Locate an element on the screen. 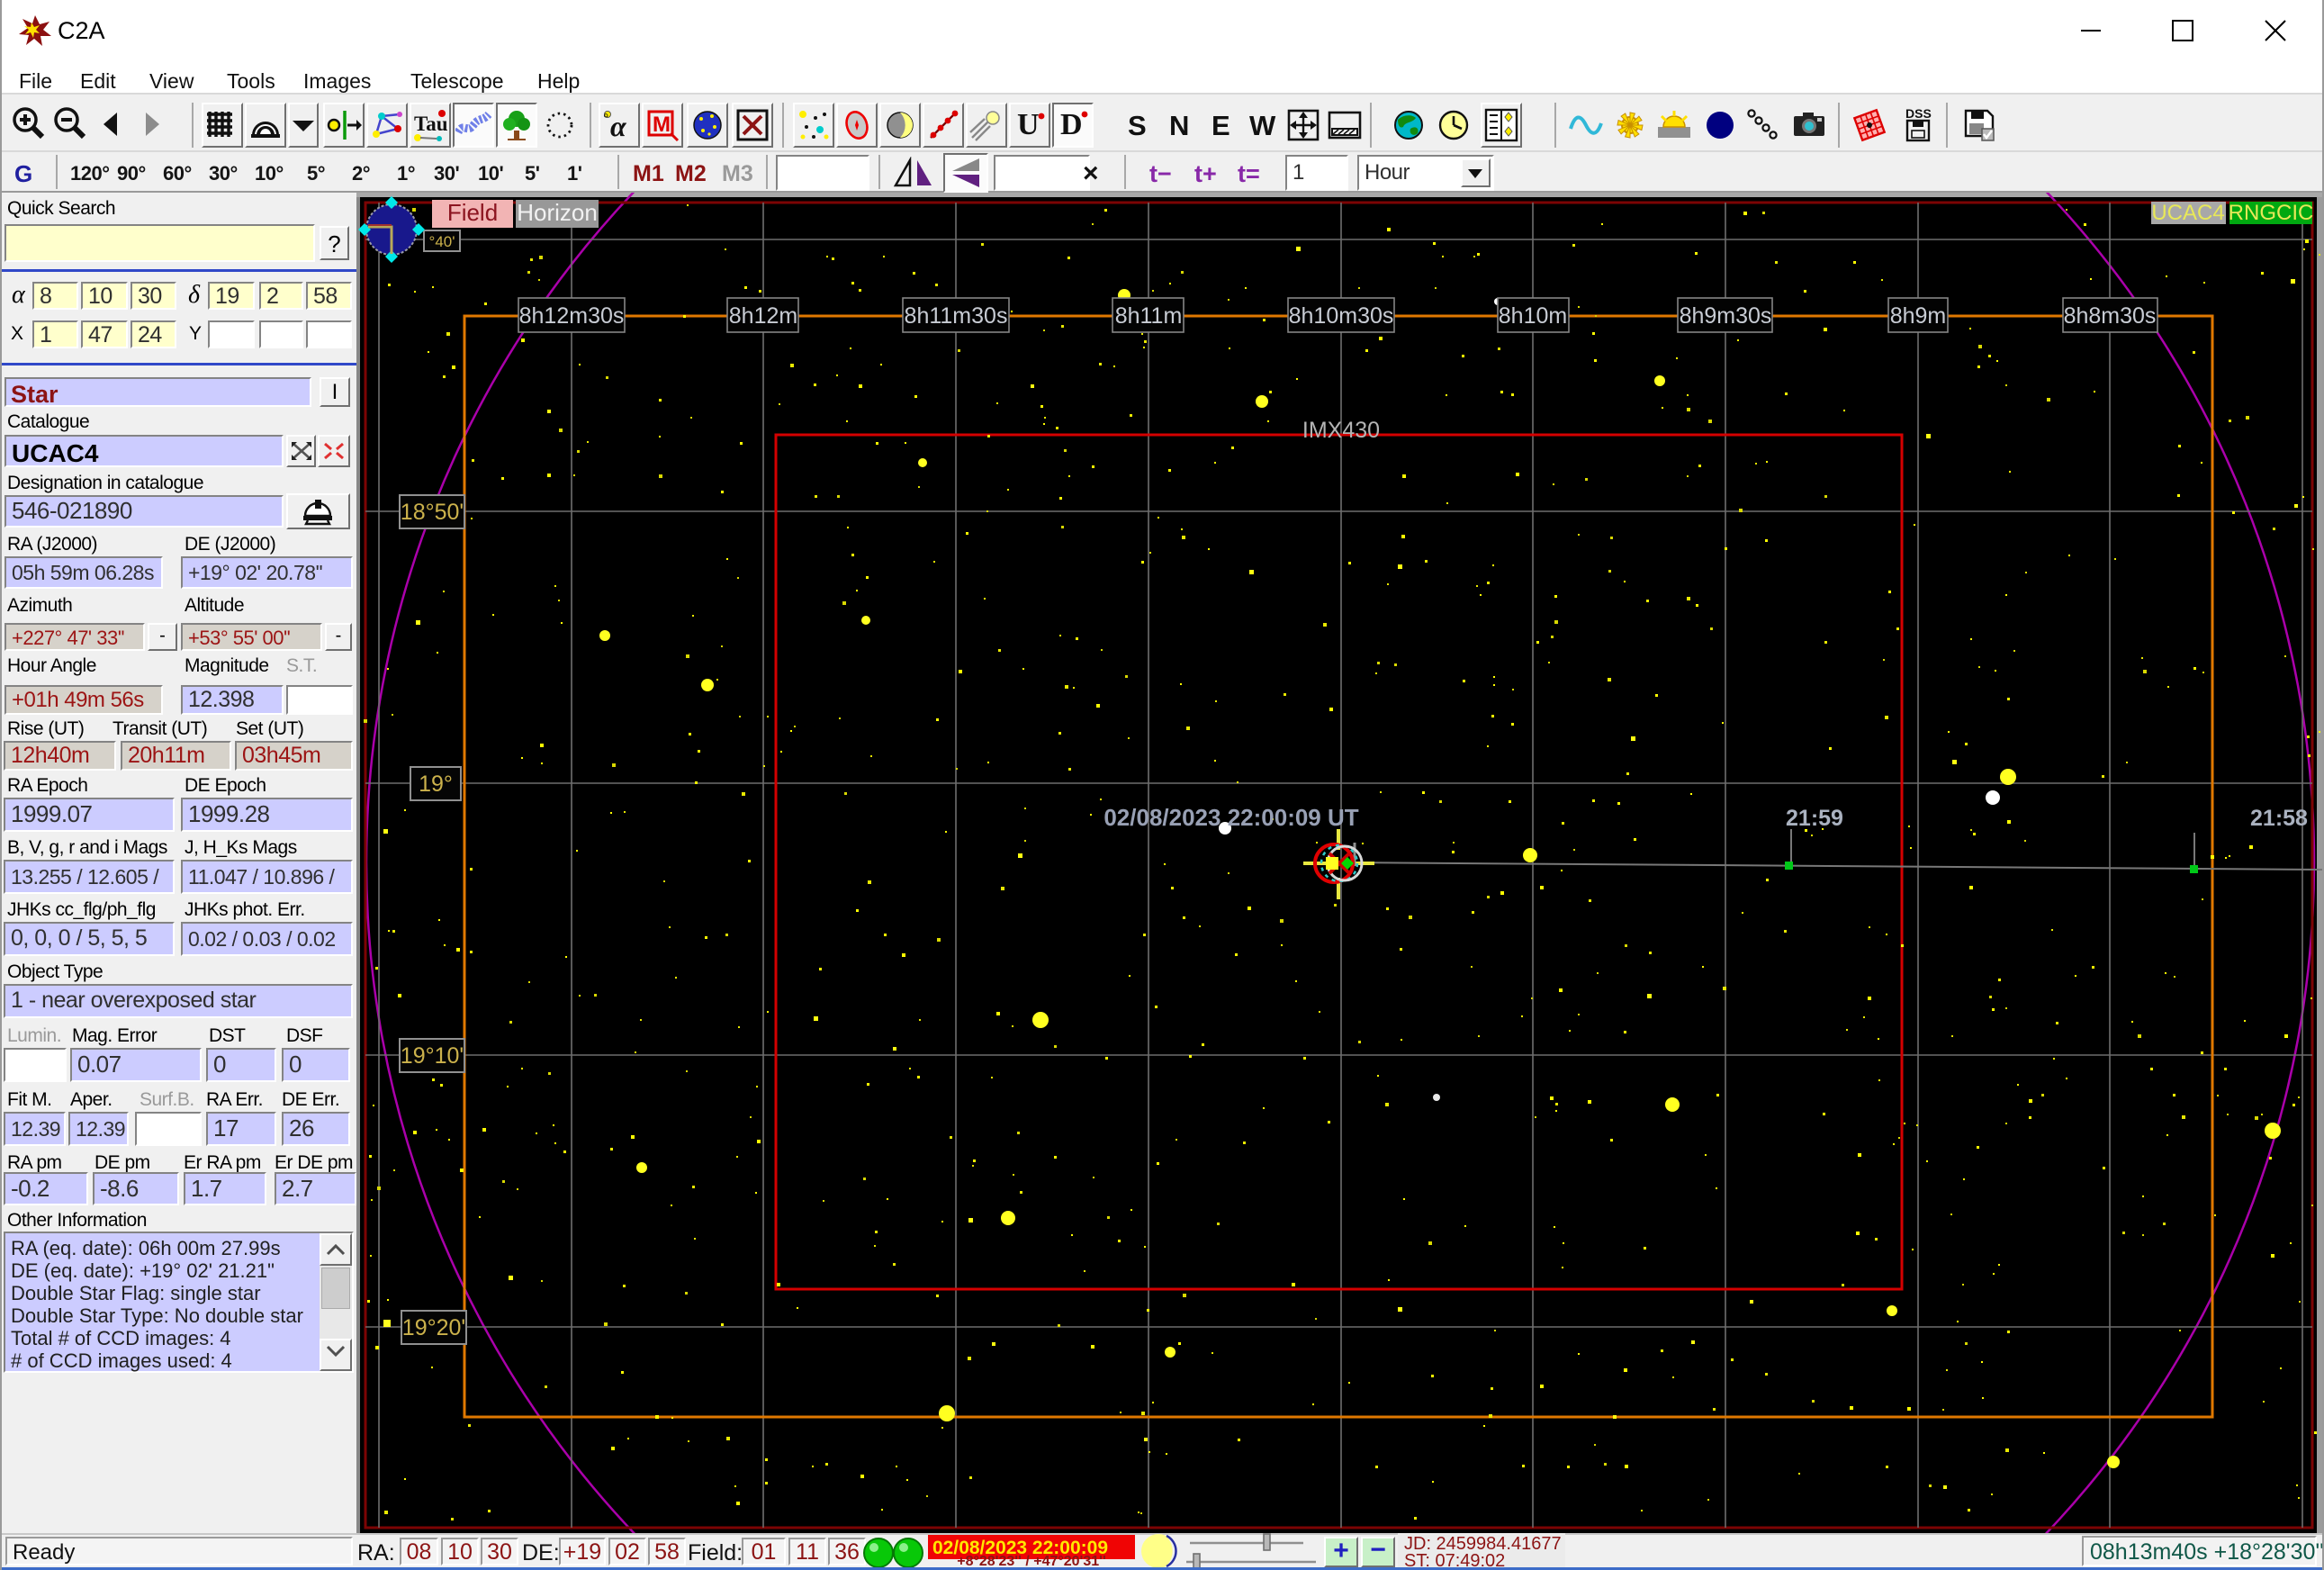  svg-text: 8h10m30s is located at coordinates (1341, 316).